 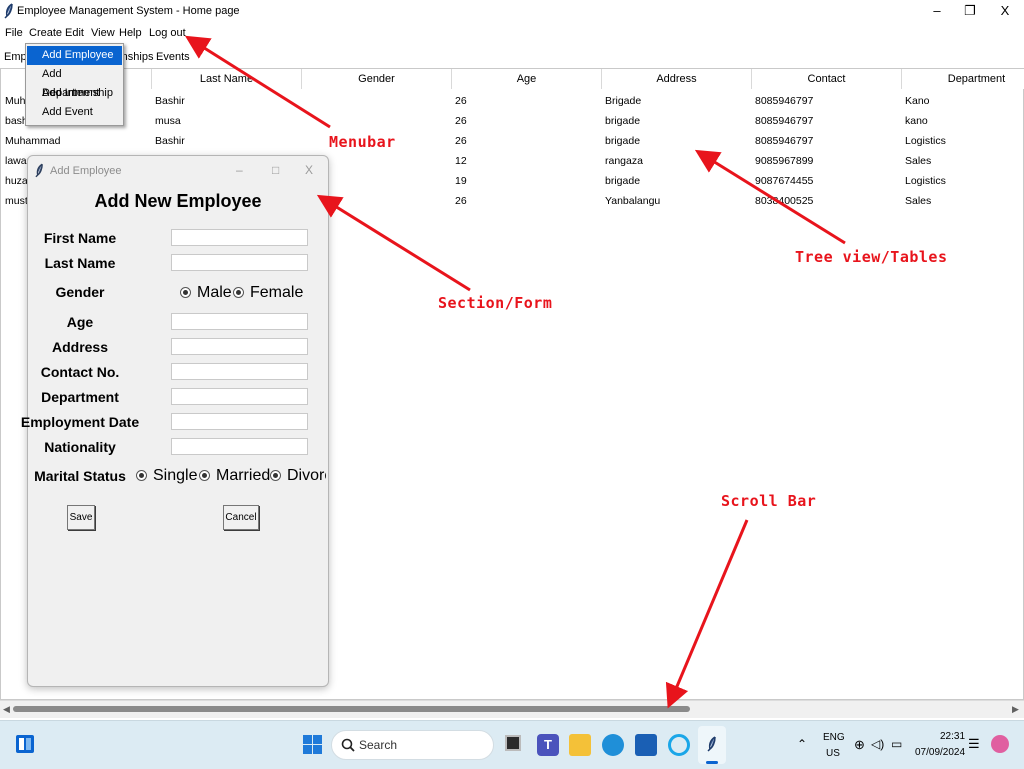 I want to click on table-row: bash musa 26 brigade 8085946797 kano, so click(x=511, y=121).